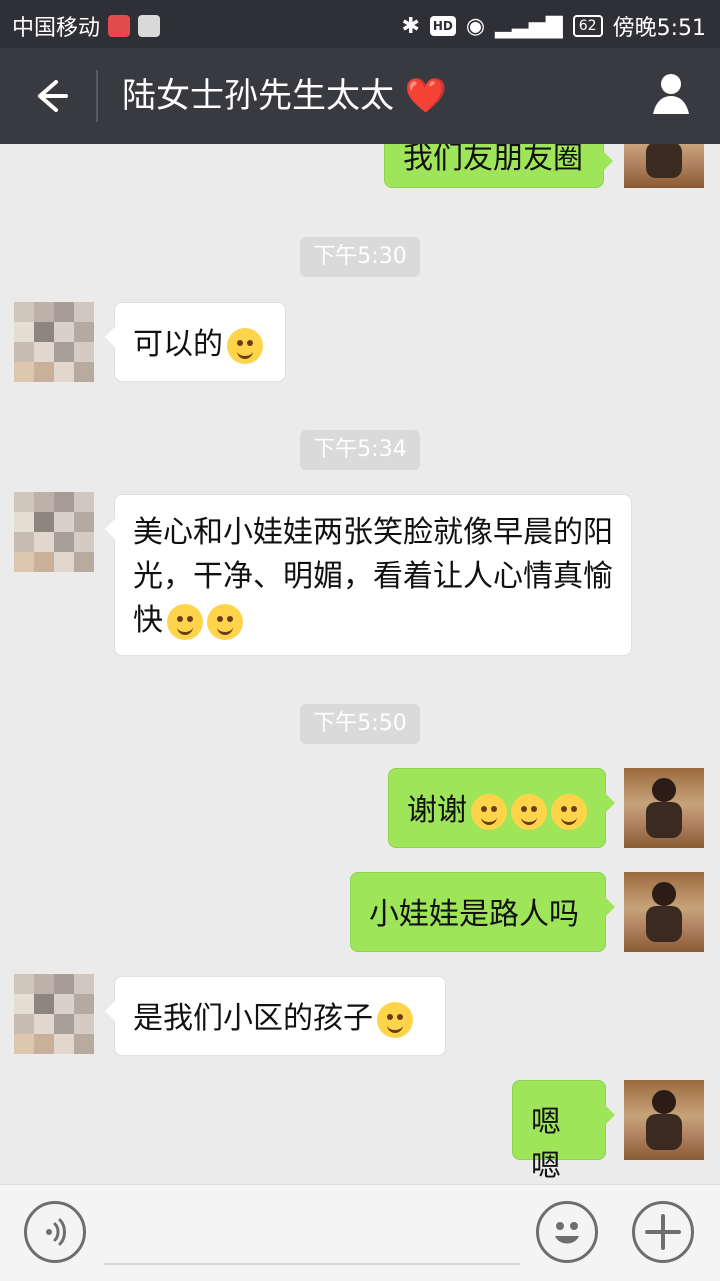 The image size is (720, 1281). What do you see at coordinates (493, 160) in the screenshot?
I see `partial-message-text: 我们友朋友圈` at bounding box center [493, 160].